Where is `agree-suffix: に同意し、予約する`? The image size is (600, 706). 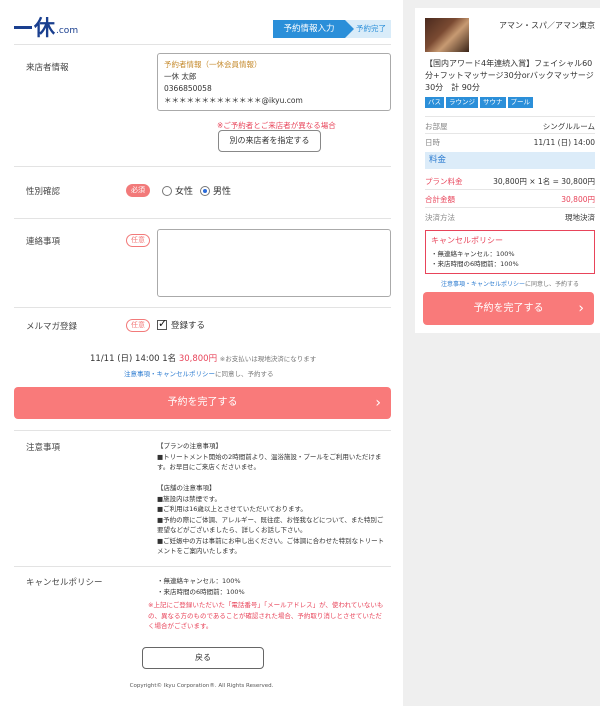
agree-suffix: に同意し、予約する is located at coordinates (244, 374).